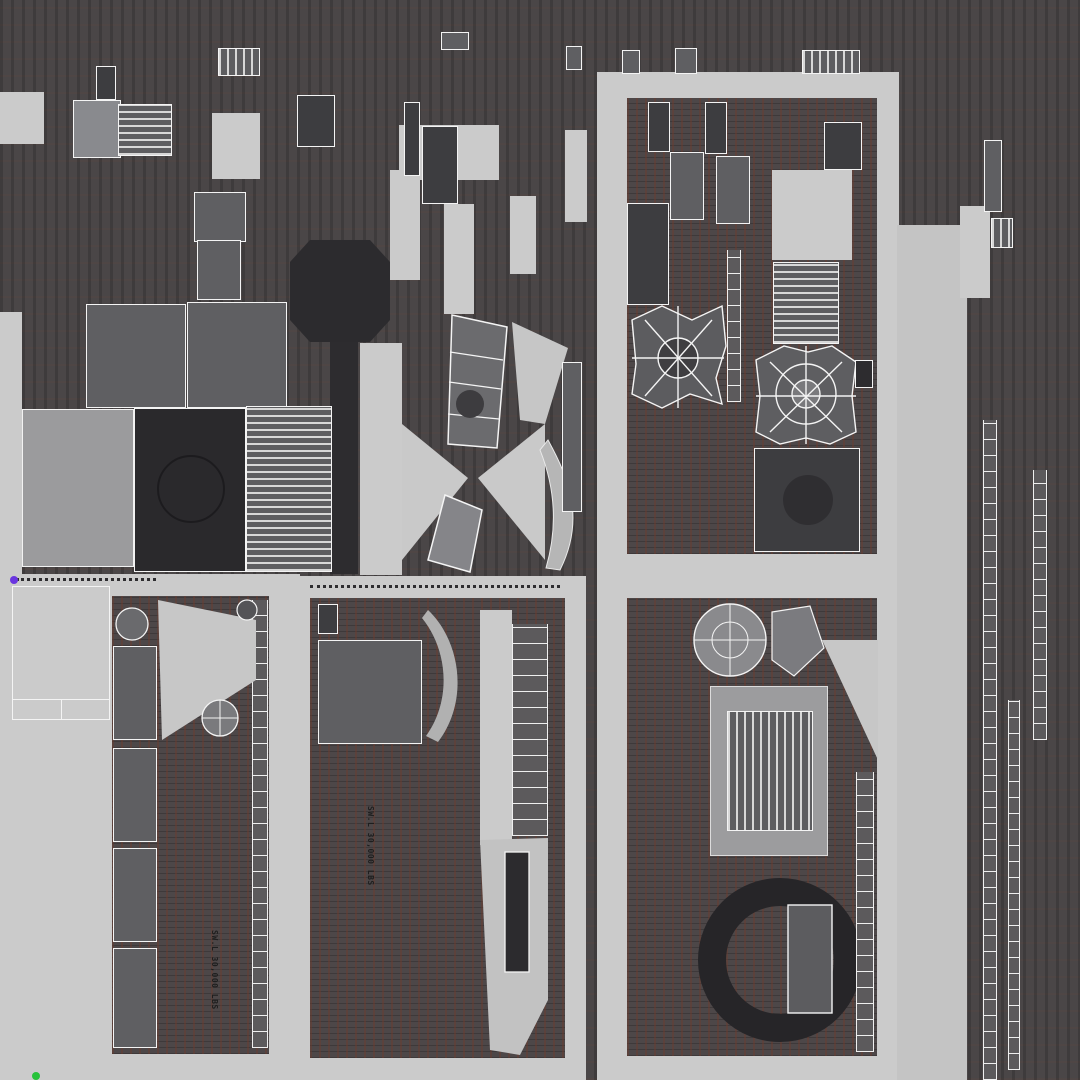 The width and height of the screenshot is (1080, 1080). Describe the element at coordinates (239, 62) in the screenshot. I see `top-rail-a` at that location.